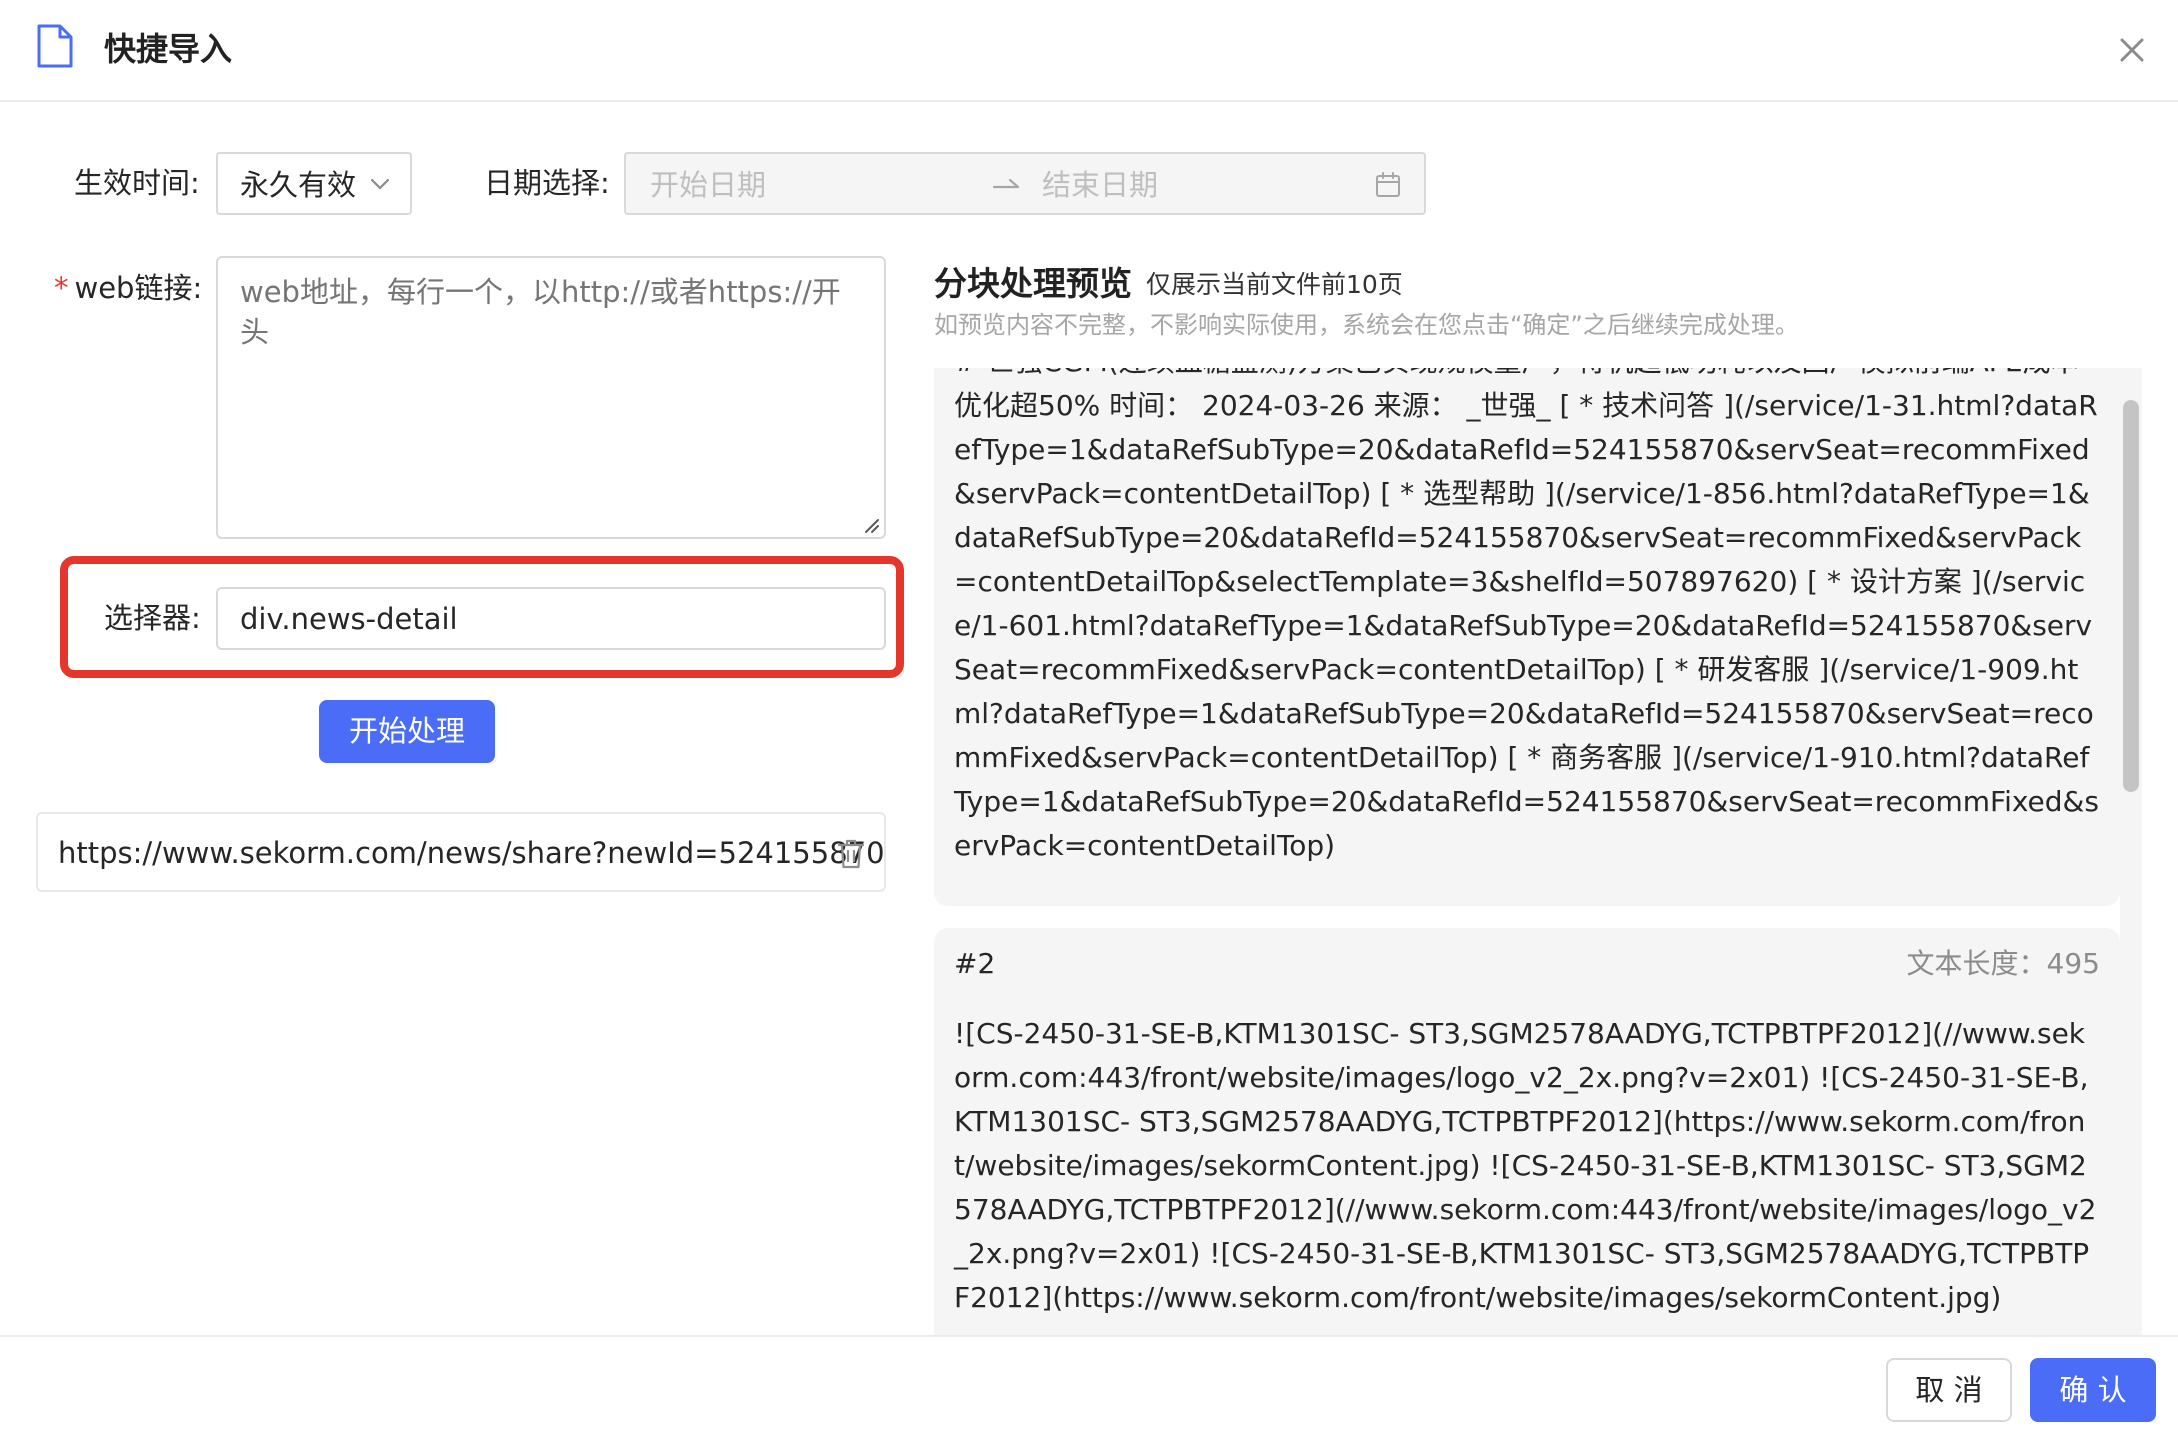 The height and width of the screenshot is (1434, 2178). Describe the element at coordinates (2131, 596) in the screenshot. I see `scrollbar-thumb` at that location.